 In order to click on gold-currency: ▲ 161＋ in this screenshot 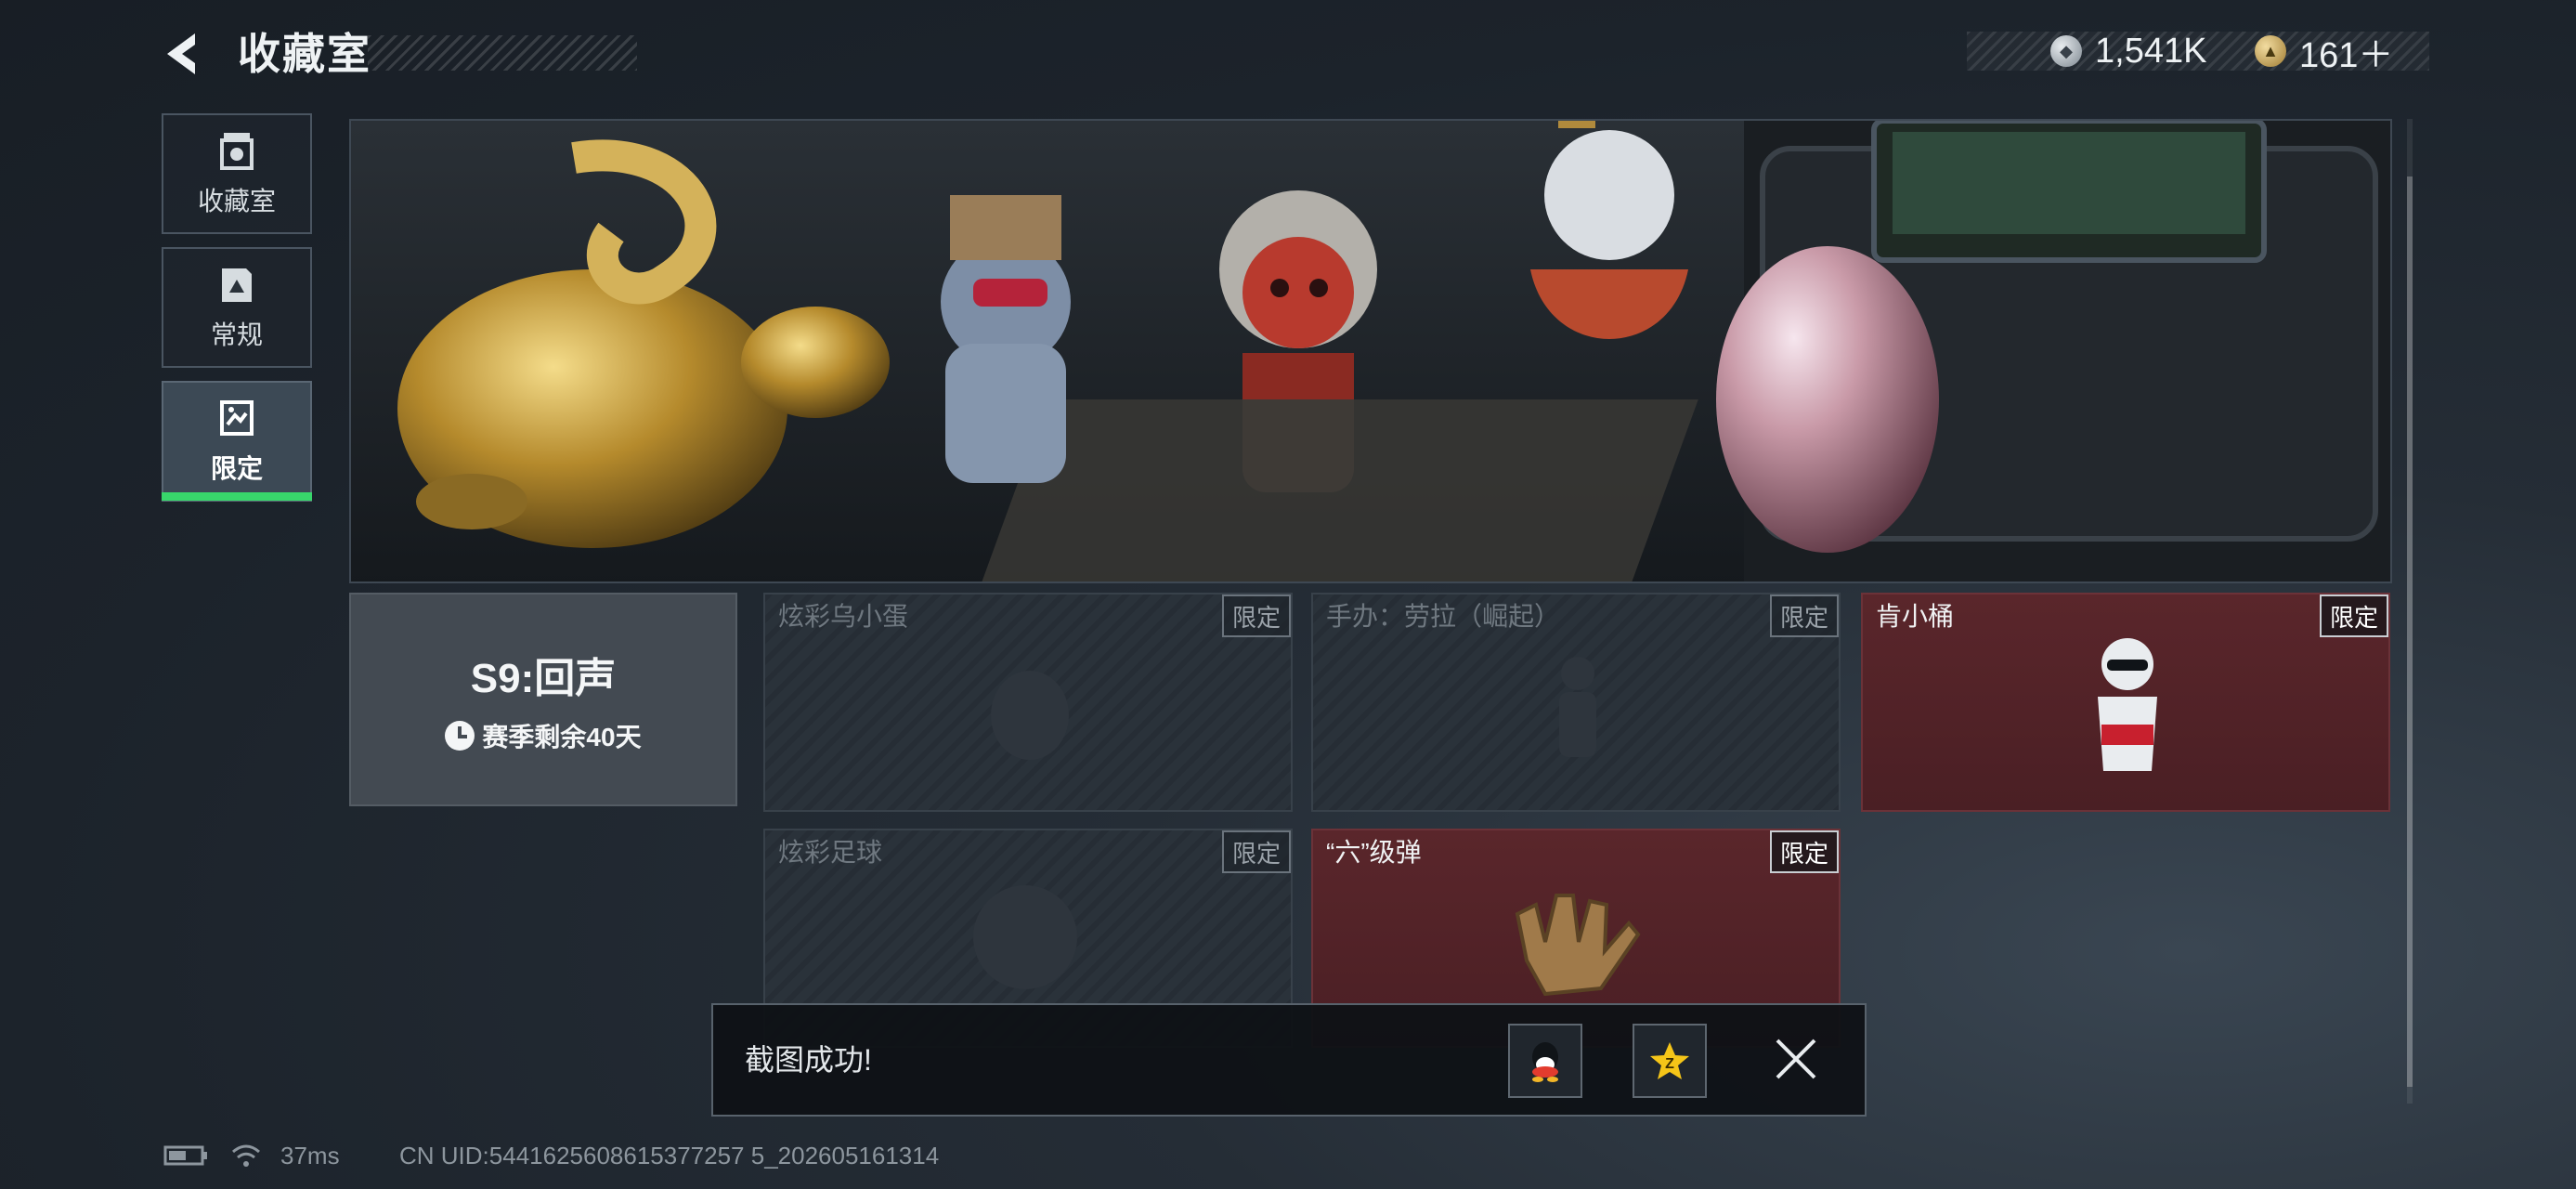, I will do `click(2324, 53)`.